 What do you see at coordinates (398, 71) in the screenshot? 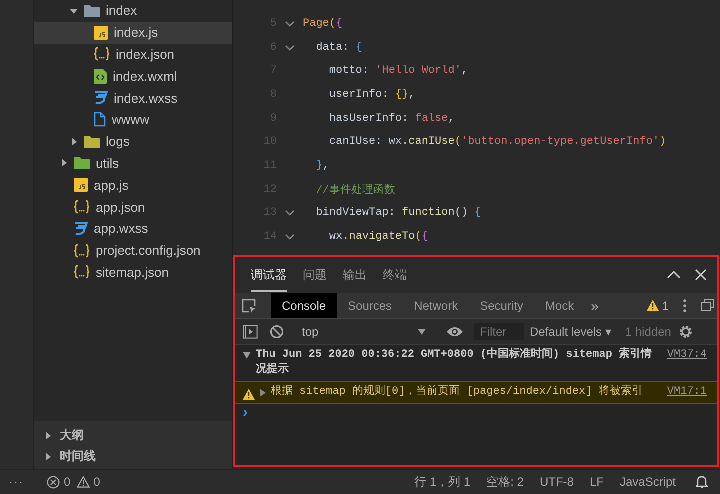
I see `code-line: motto: 'Hello World',` at bounding box center [398, 71].